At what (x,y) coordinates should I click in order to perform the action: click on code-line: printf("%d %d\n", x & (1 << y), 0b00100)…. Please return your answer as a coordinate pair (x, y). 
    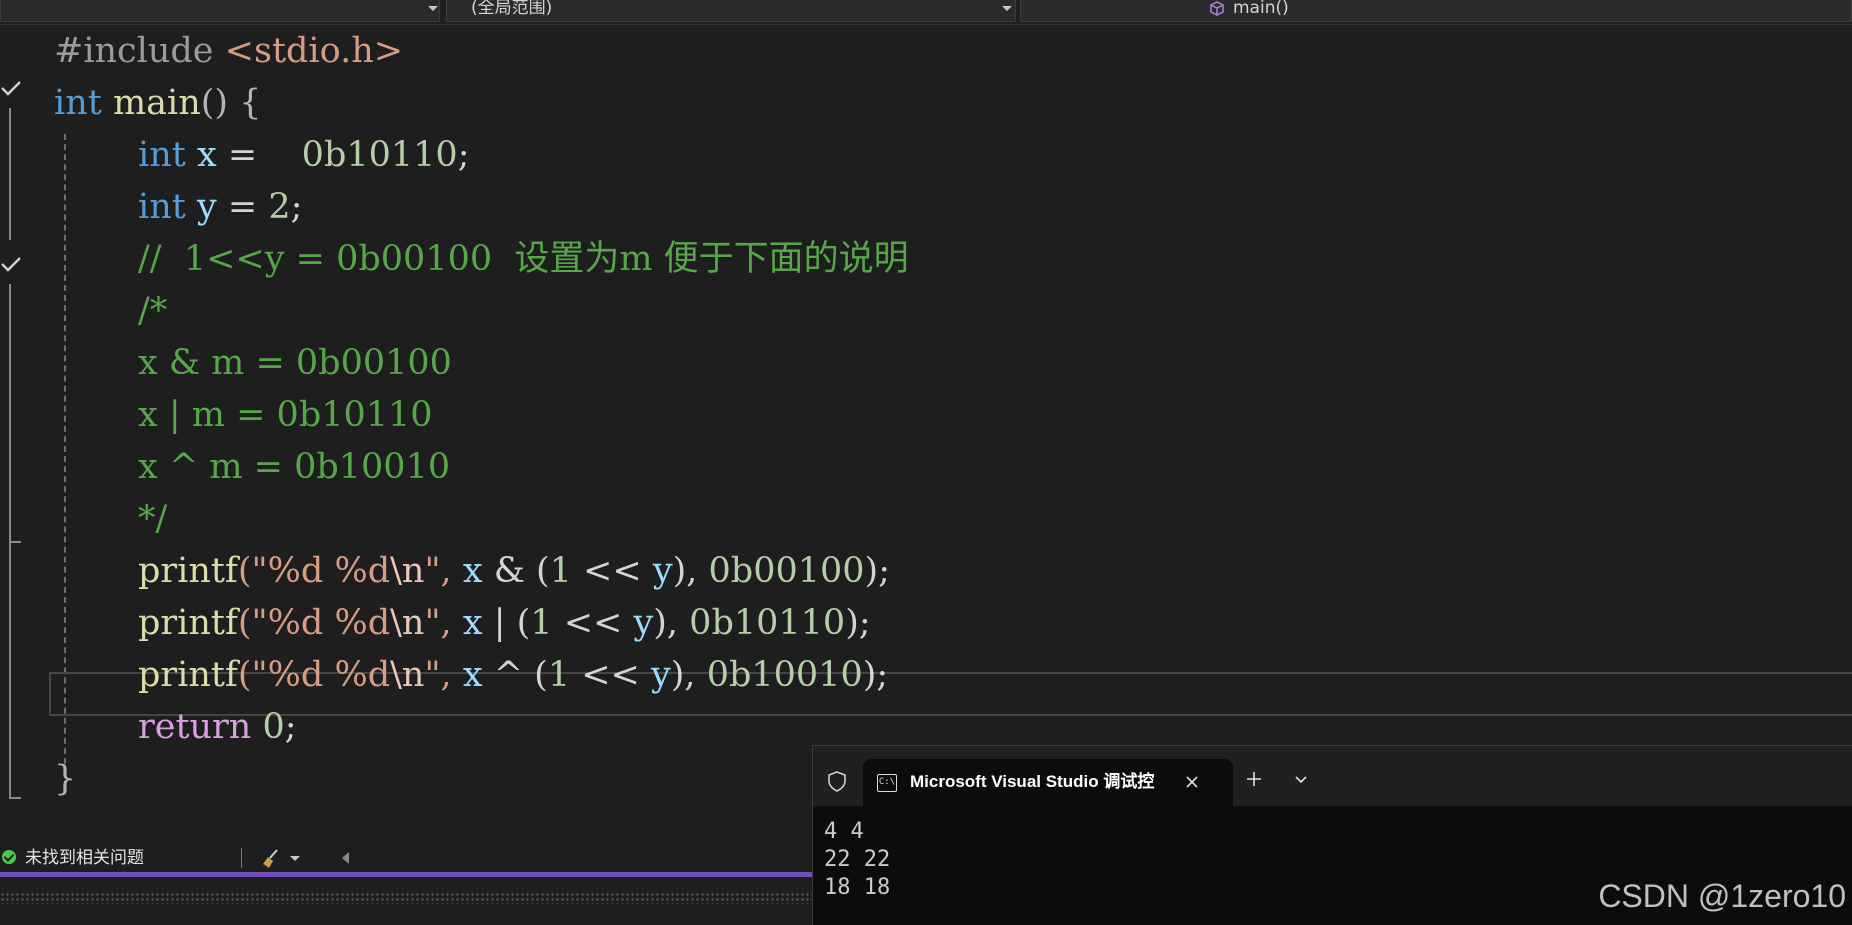
    Looking at the image, I should click on (514, 571).